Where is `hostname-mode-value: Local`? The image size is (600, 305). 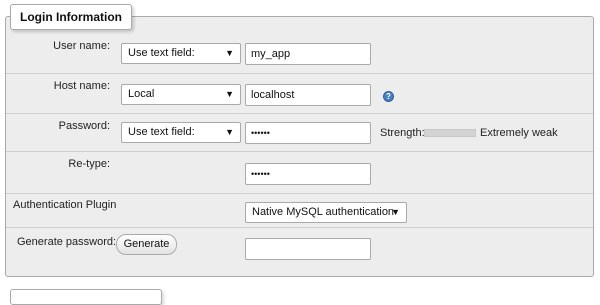
hostname-mode-value: Local is located at coordinates (141, 94).